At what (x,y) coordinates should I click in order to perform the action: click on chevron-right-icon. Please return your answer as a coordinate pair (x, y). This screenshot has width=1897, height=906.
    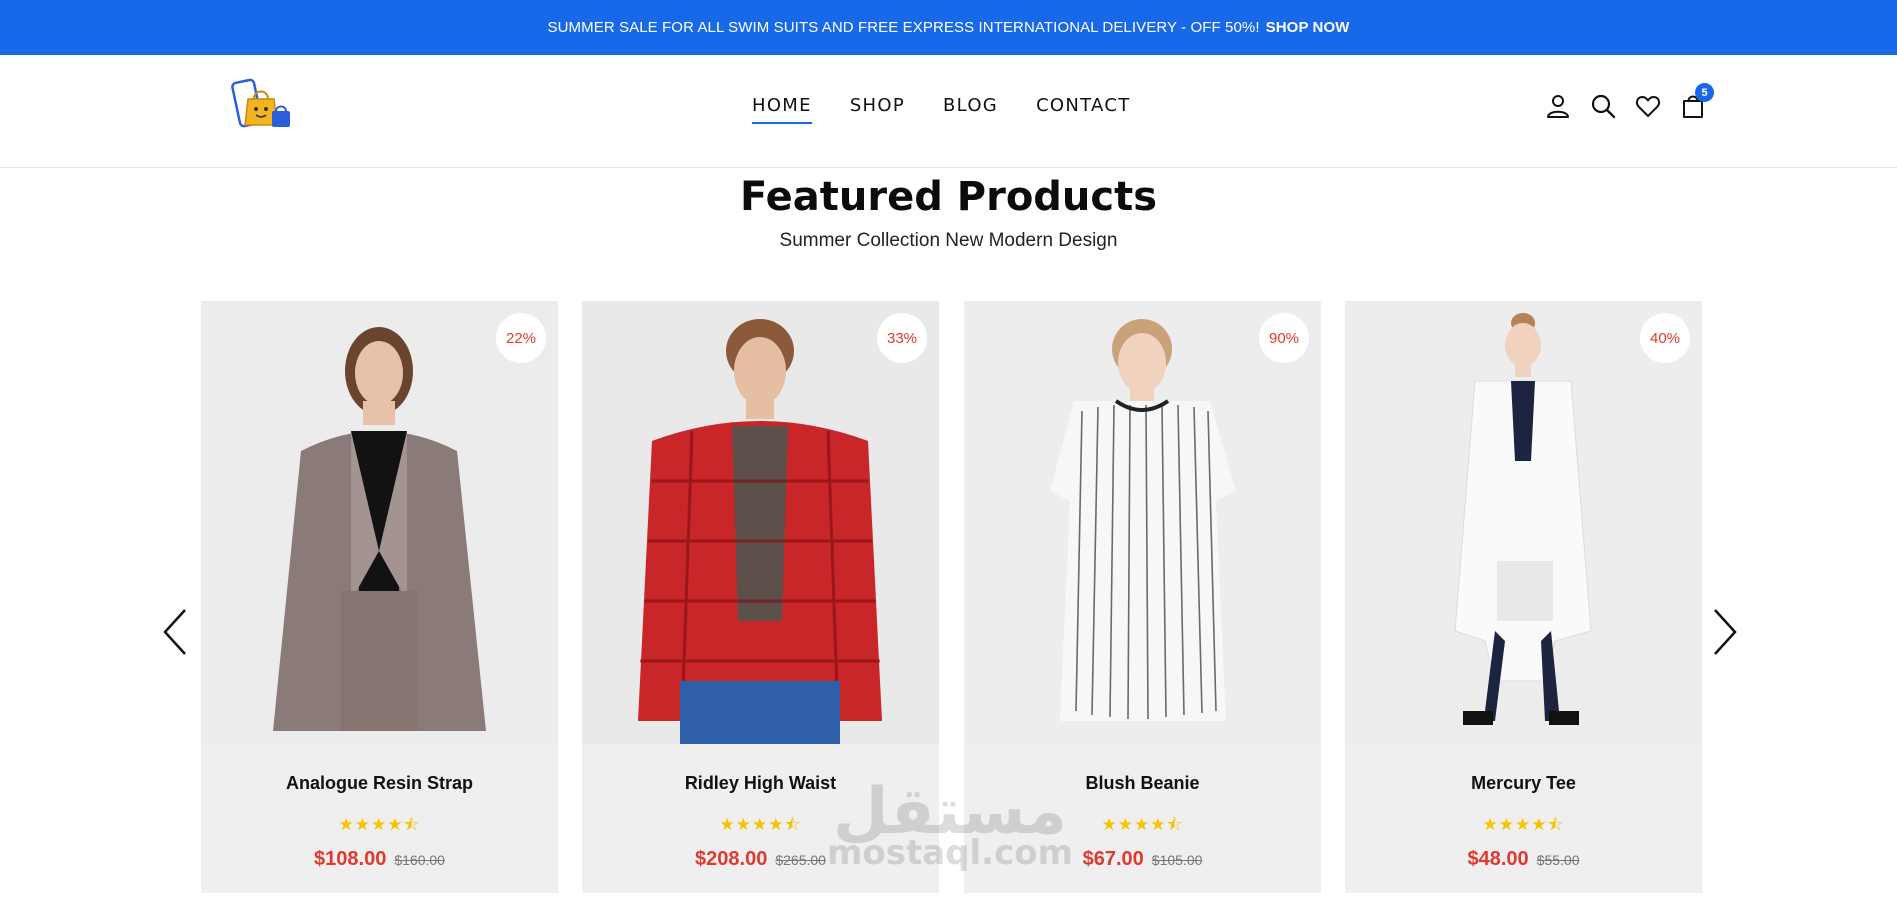
    Looking at the image, I should click on (1725, 632).